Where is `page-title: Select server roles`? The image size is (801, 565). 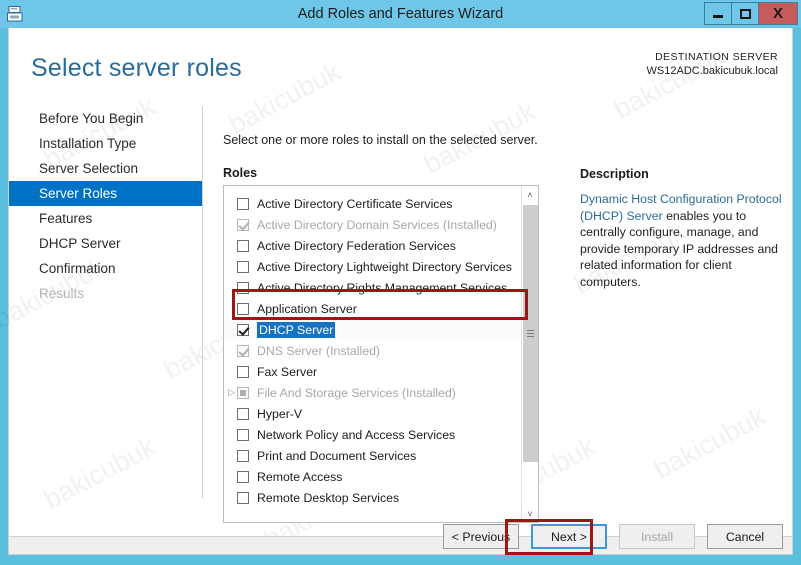
page-title: Select server roles is located at coordinates (136, 68).